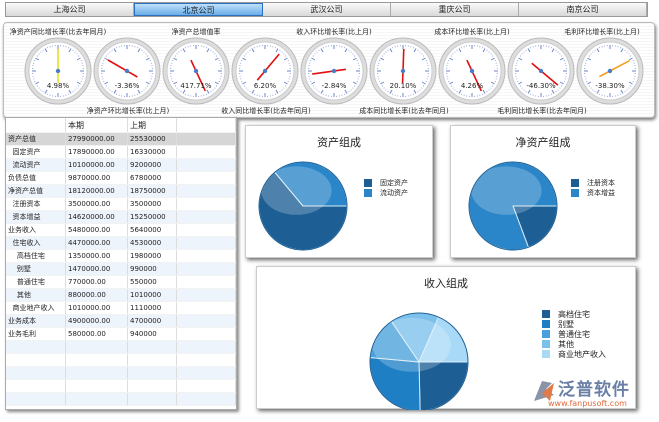  What do you see at coordinates (327, 9) in the screenshot?
I see `tab-wuhan: 武汉公司` at bounding box center [327, 9].